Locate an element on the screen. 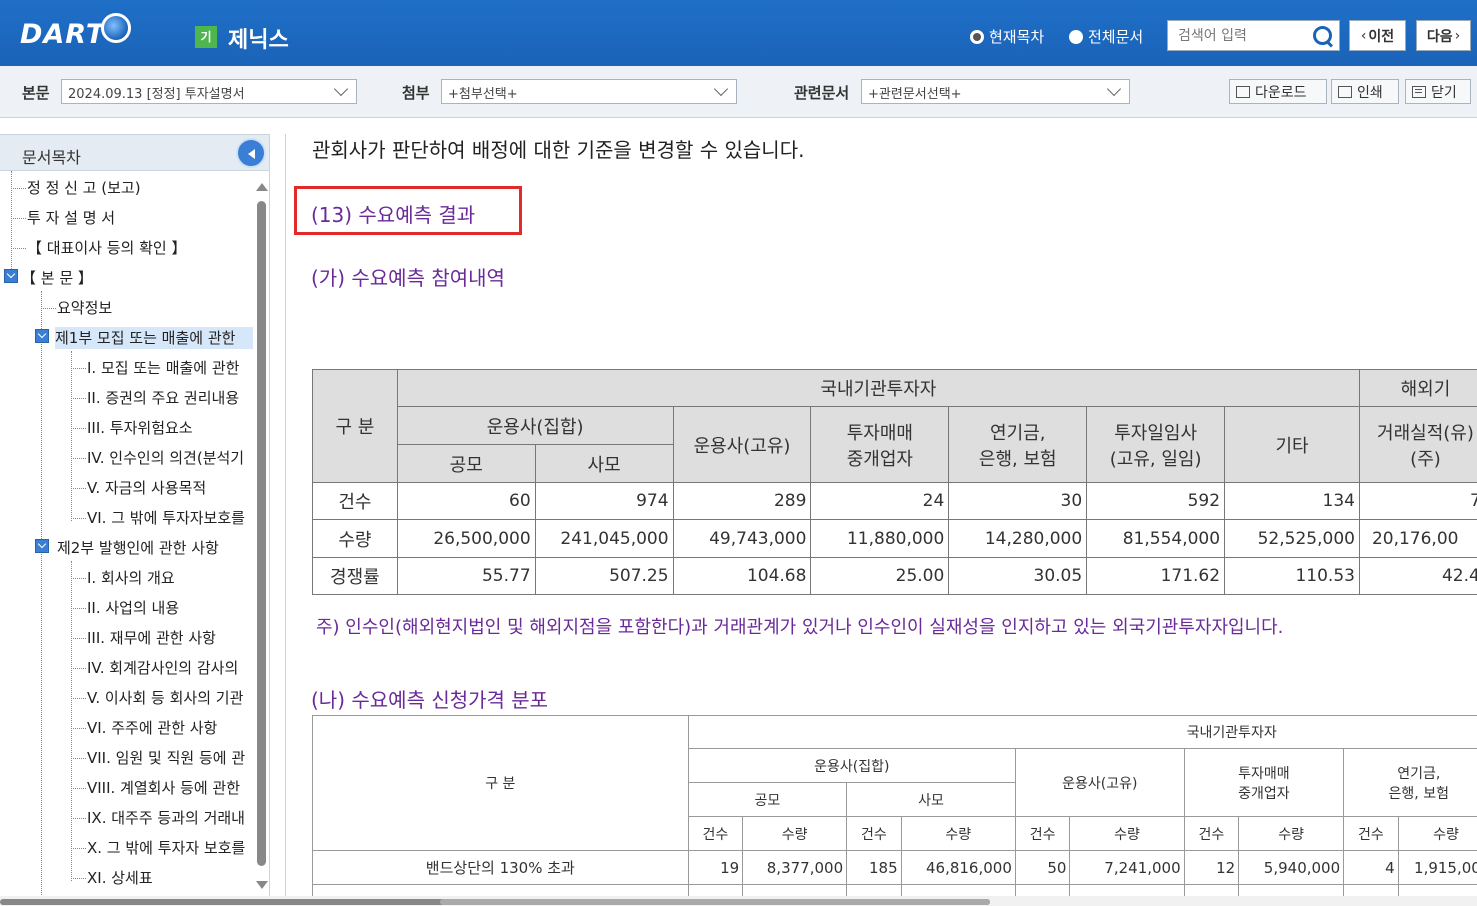  col-tuja-line1: 투자매매 is located at coordinates (1264, 773).